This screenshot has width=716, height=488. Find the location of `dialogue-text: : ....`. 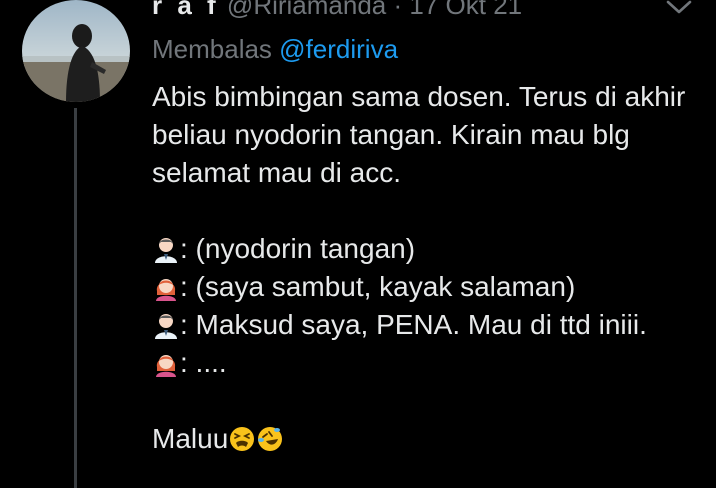

dialogue-text: : .... is located at coordinates (203, 362).